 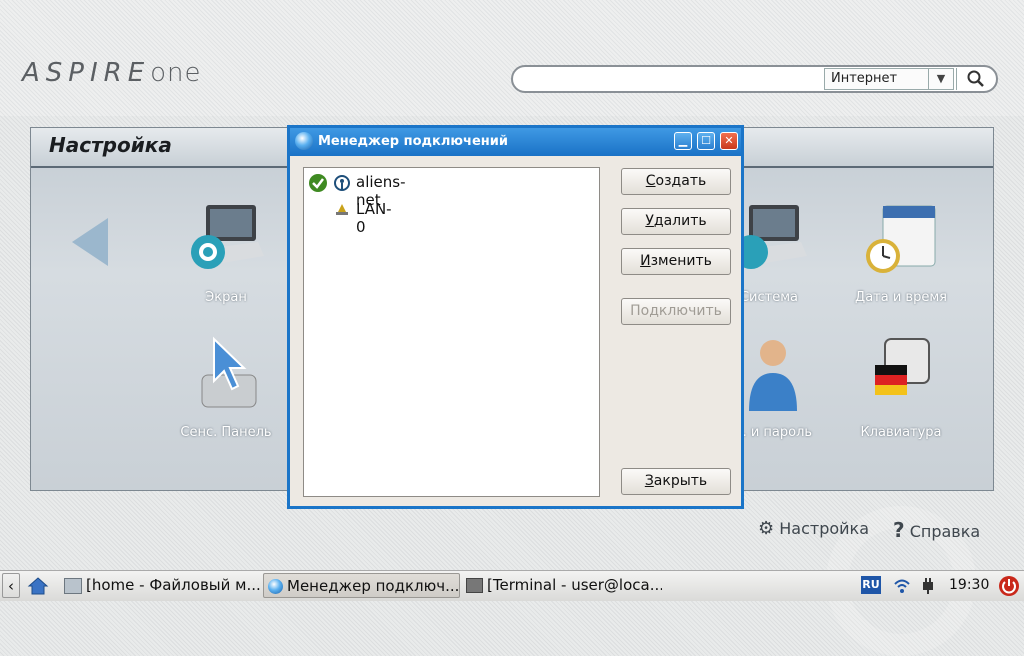 I want to click on search-button, so click(x=975, y=79).